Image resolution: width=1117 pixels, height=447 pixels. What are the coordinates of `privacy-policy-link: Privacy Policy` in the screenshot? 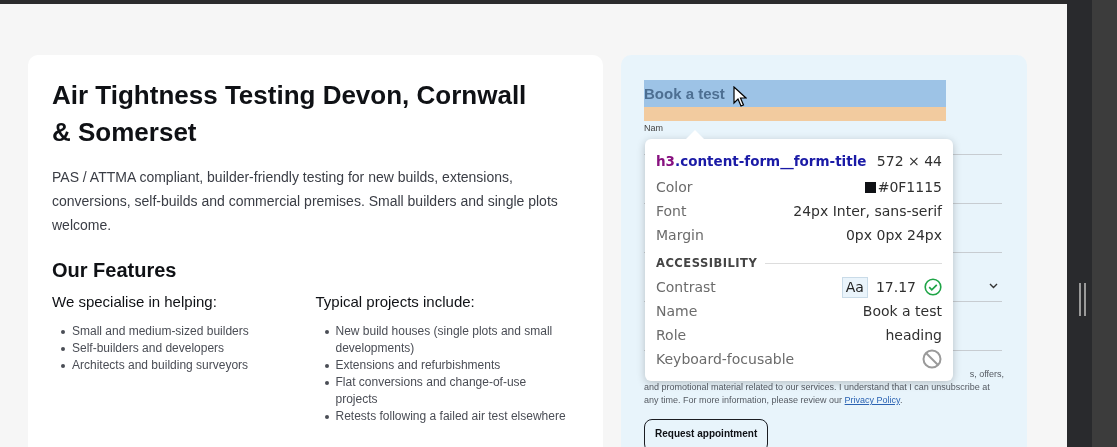 It's located at (872, 400).